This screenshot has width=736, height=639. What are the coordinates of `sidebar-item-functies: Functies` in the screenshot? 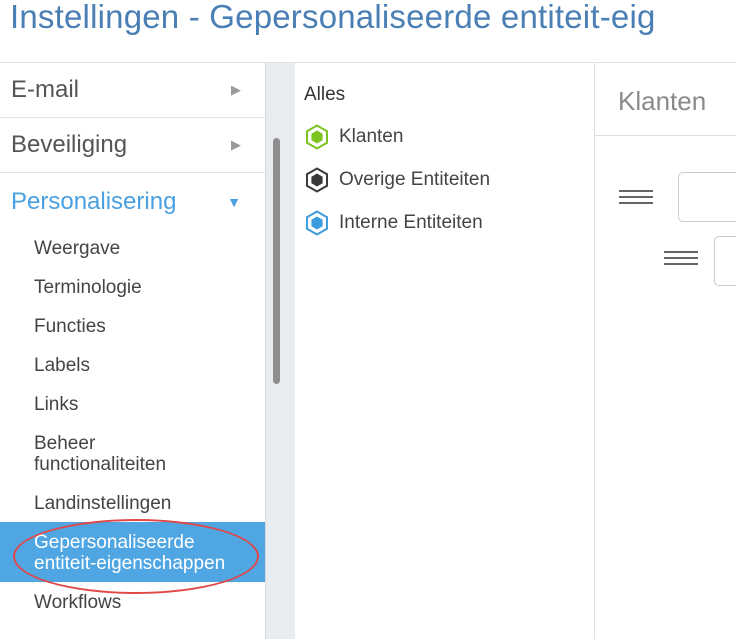 It's located at (132, 326).